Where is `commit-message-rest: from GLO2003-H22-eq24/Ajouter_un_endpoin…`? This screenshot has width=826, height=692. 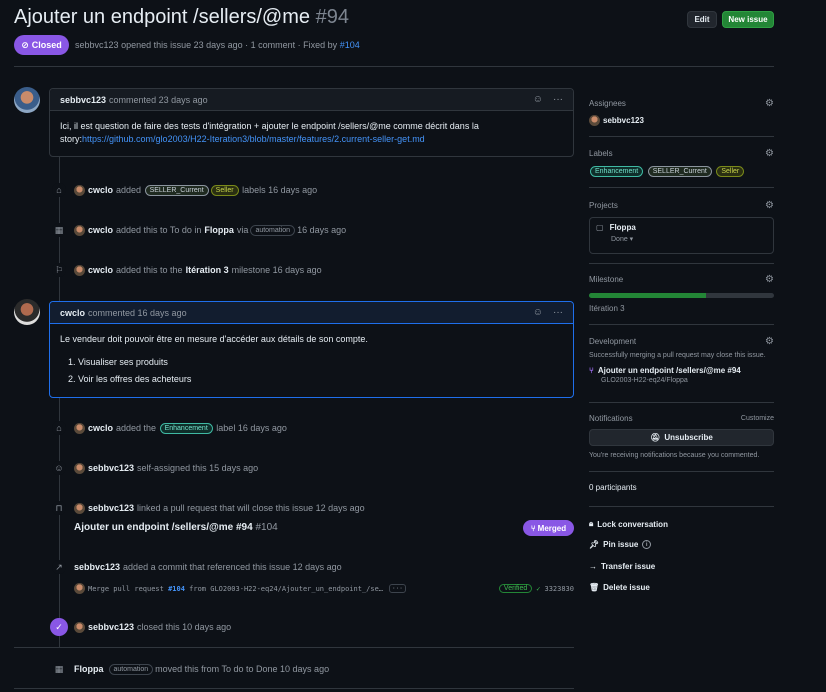
commit-message-rest: from GLO2003-H22-eq24/Ajouter_un_endpoin… is located at coordinates (286, 589).